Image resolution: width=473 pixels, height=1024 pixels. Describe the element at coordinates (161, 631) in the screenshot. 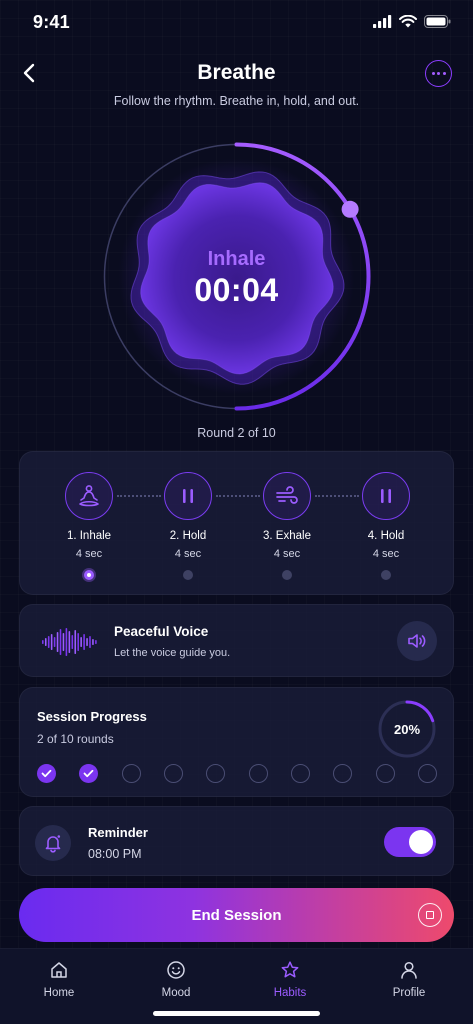

I see `voice-title: Peaceful Voice` at that location.